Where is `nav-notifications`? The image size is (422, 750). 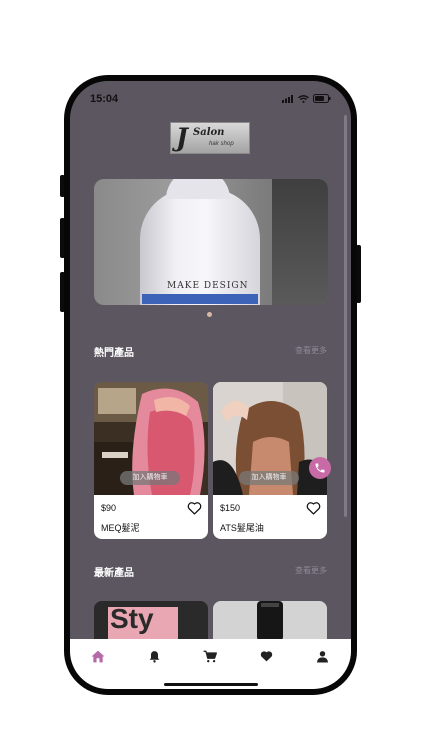
nav-notifications is located at coordinates (154, 656).